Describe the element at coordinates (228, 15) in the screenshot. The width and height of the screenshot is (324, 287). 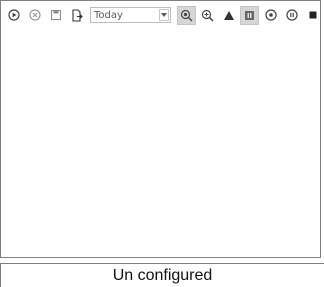
I see `triangle-marker-icon` at that location.